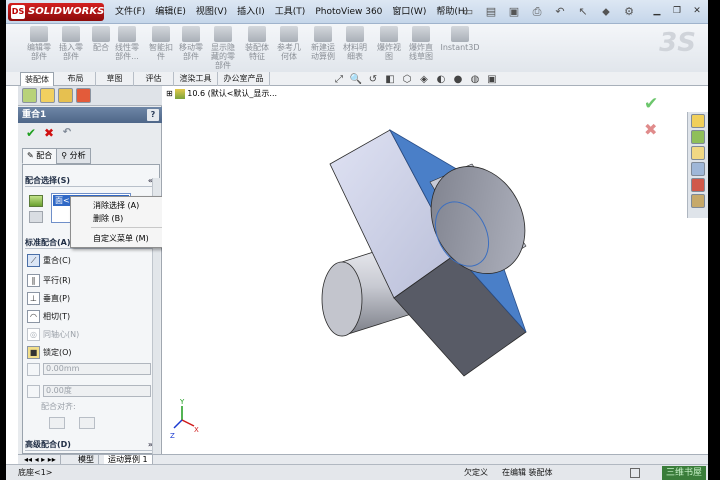 The image size is (720, 480). What do you see at coordinates (653, 104) in the screenshot?
I see `confirm-ok-icon: ✔` at bounding box center [653, 104].